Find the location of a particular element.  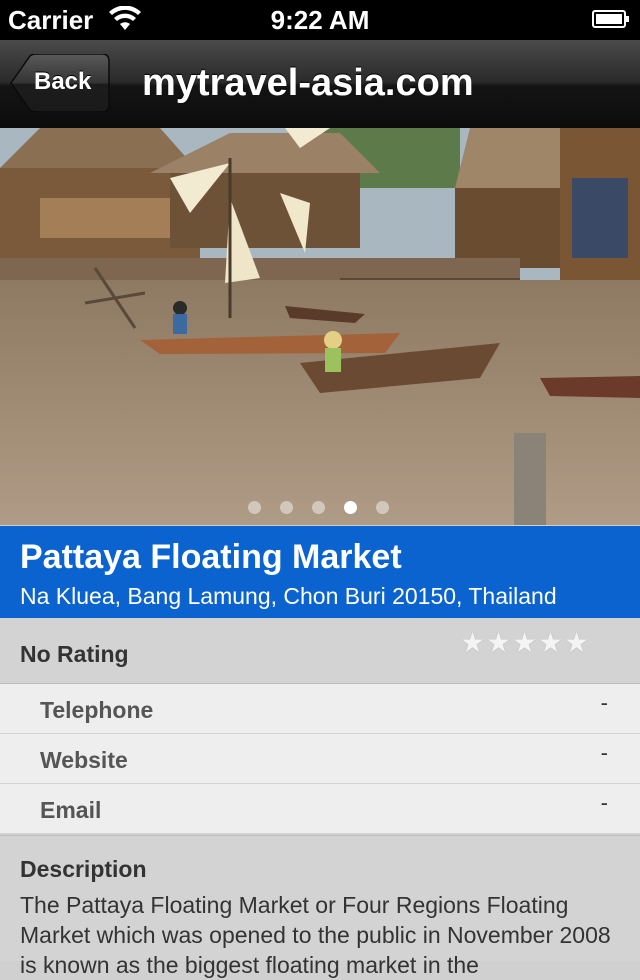

website-label: Website is located at coordinates (84, 760).